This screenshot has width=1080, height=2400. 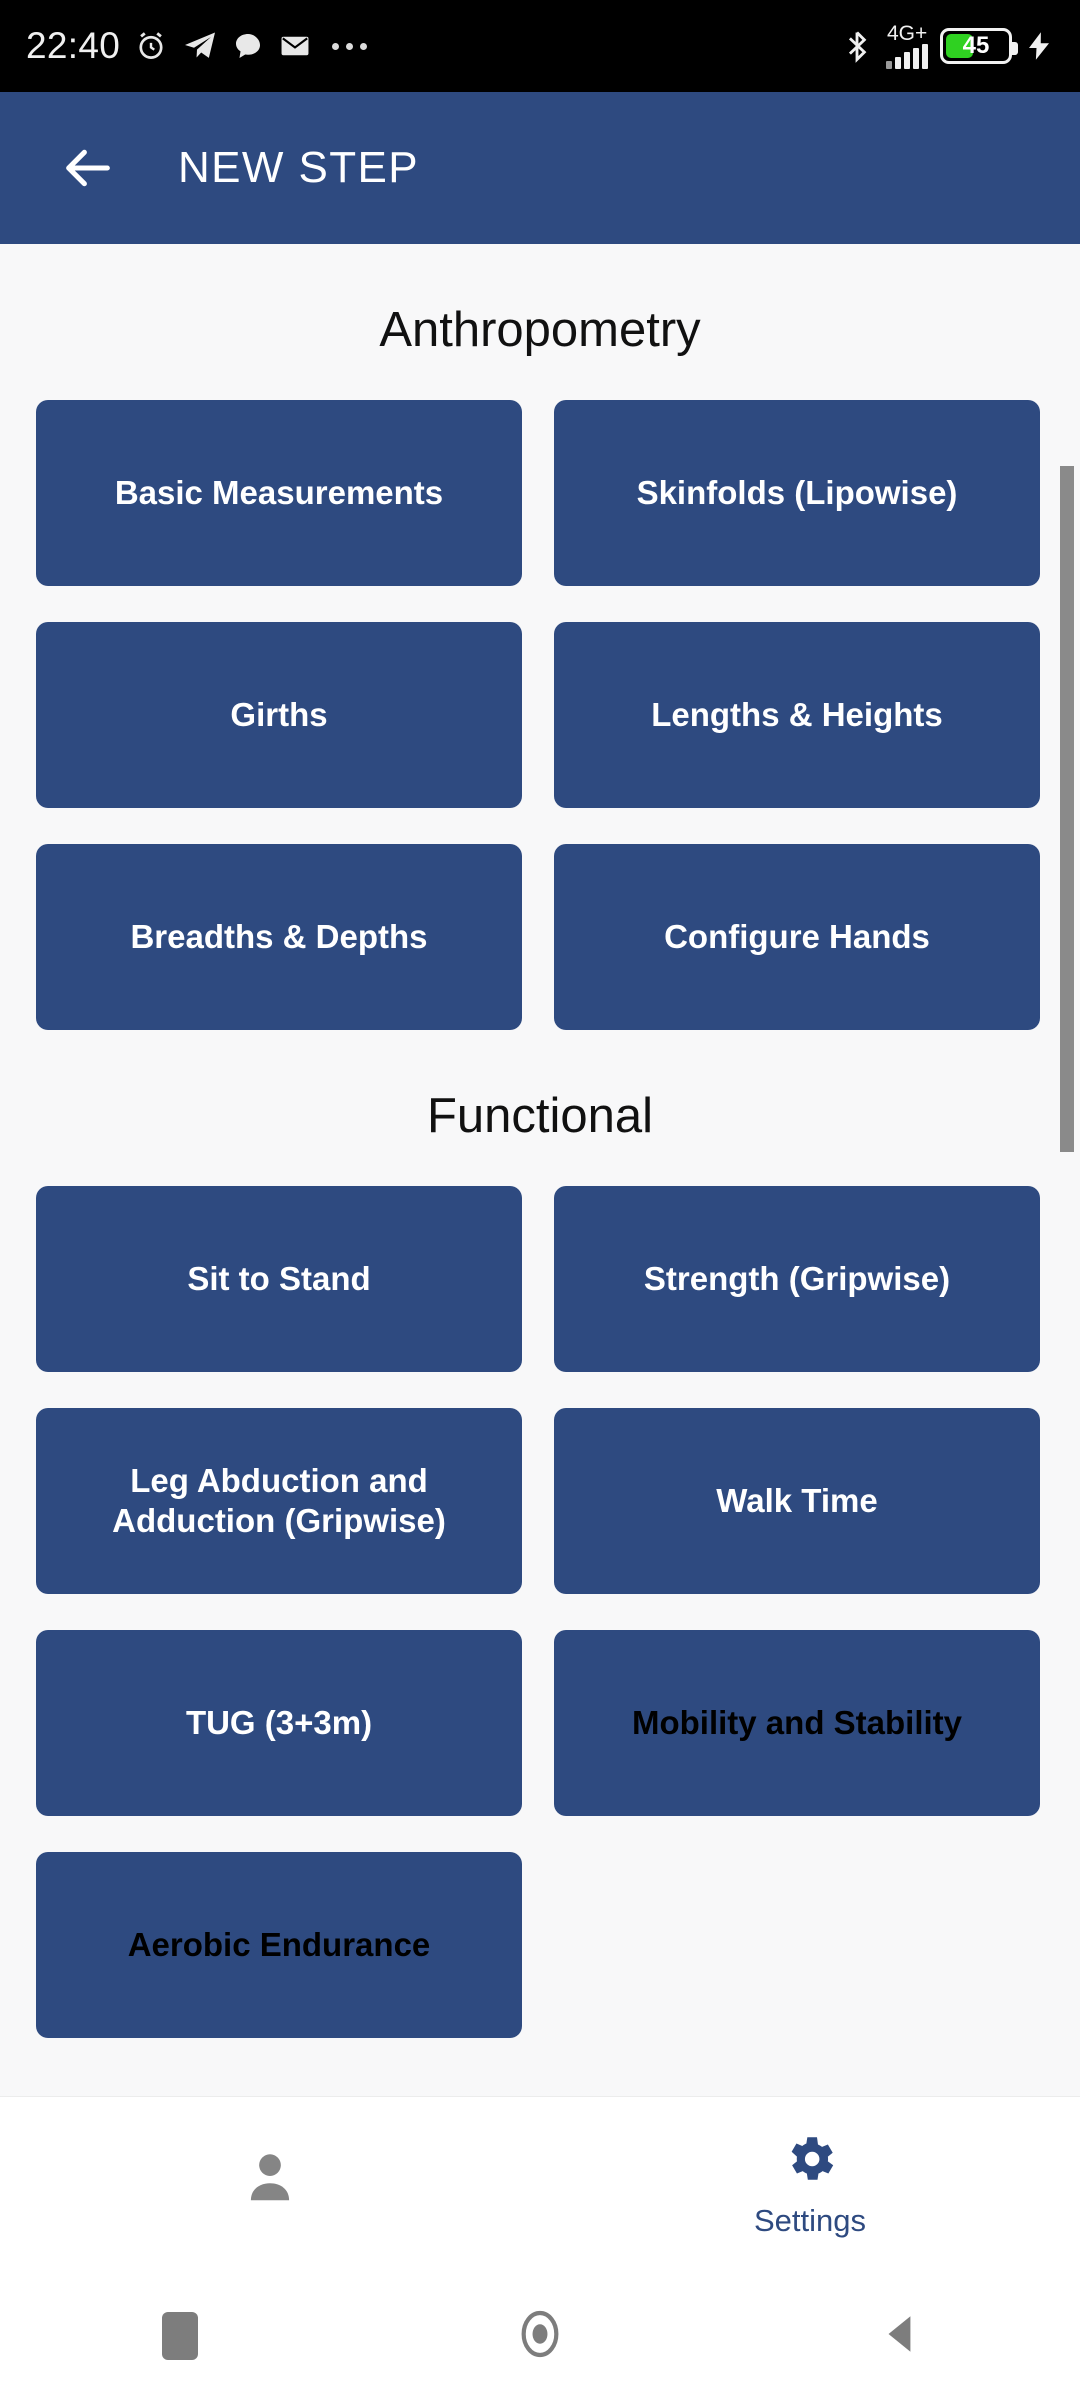 I want to click on bluetooth-icon, so click(x=857, y=46).